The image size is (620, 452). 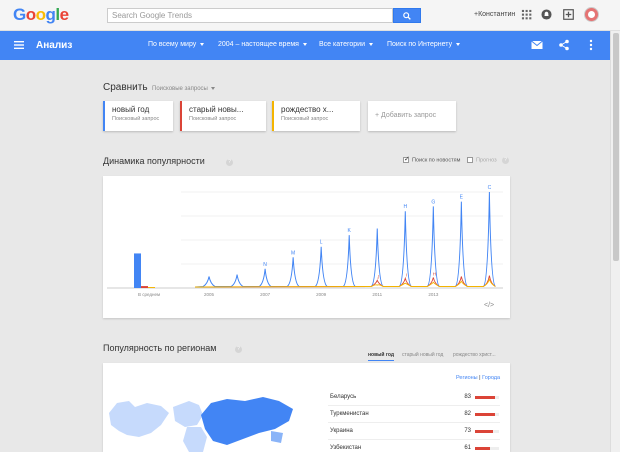 I want to click on filter-category: Все категории, so click(x=346, y=44).